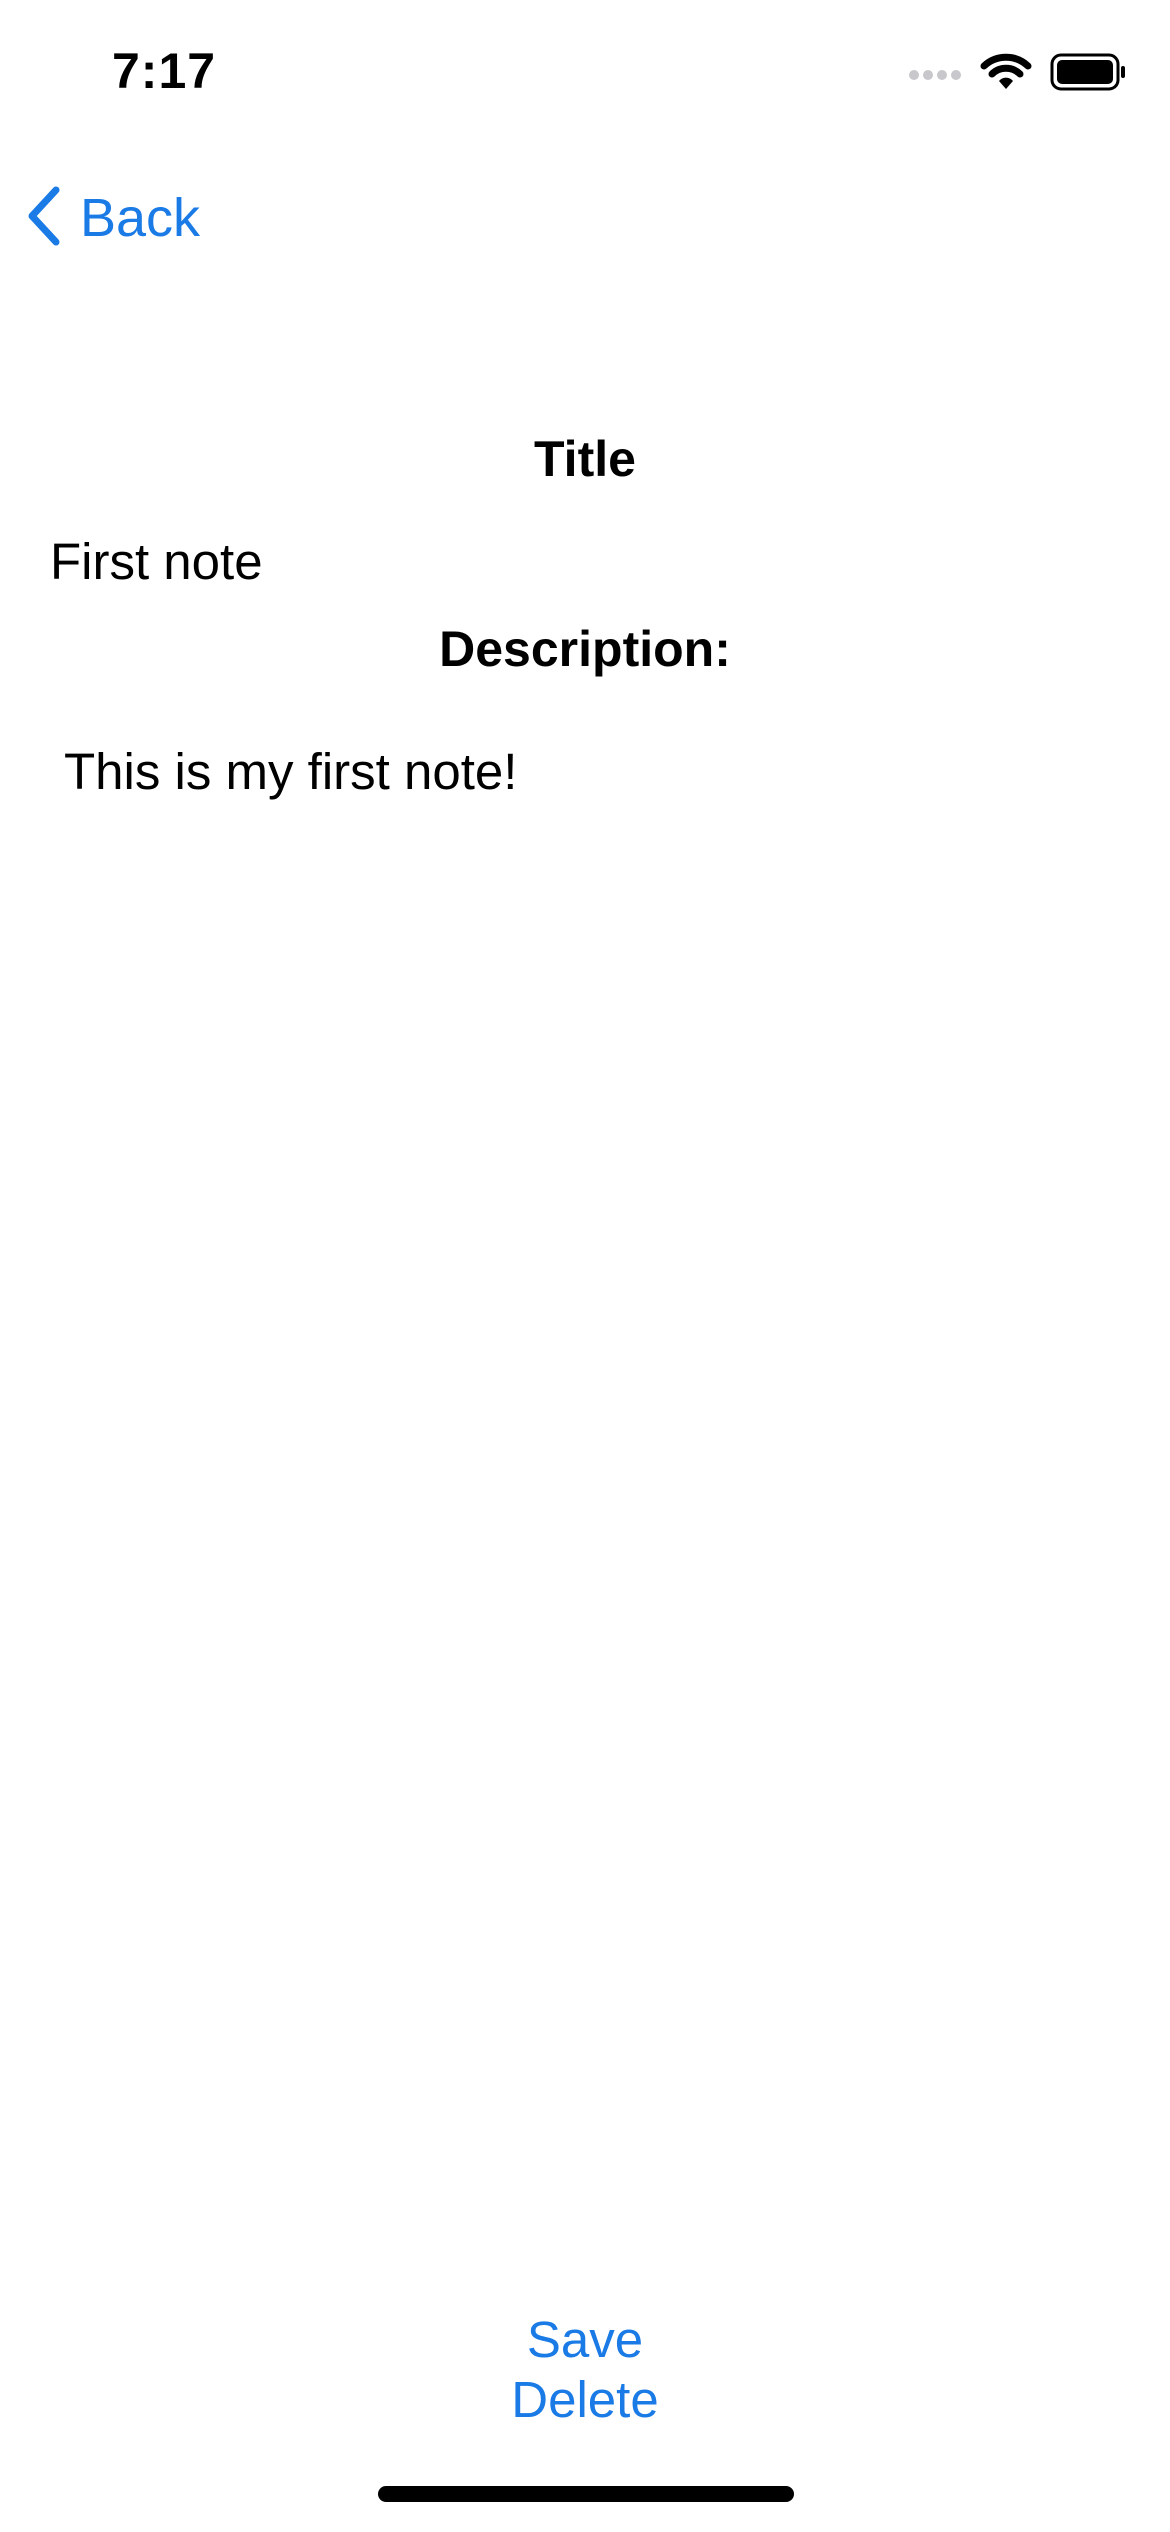  I want to click on status-icons, so click(1017, 74).